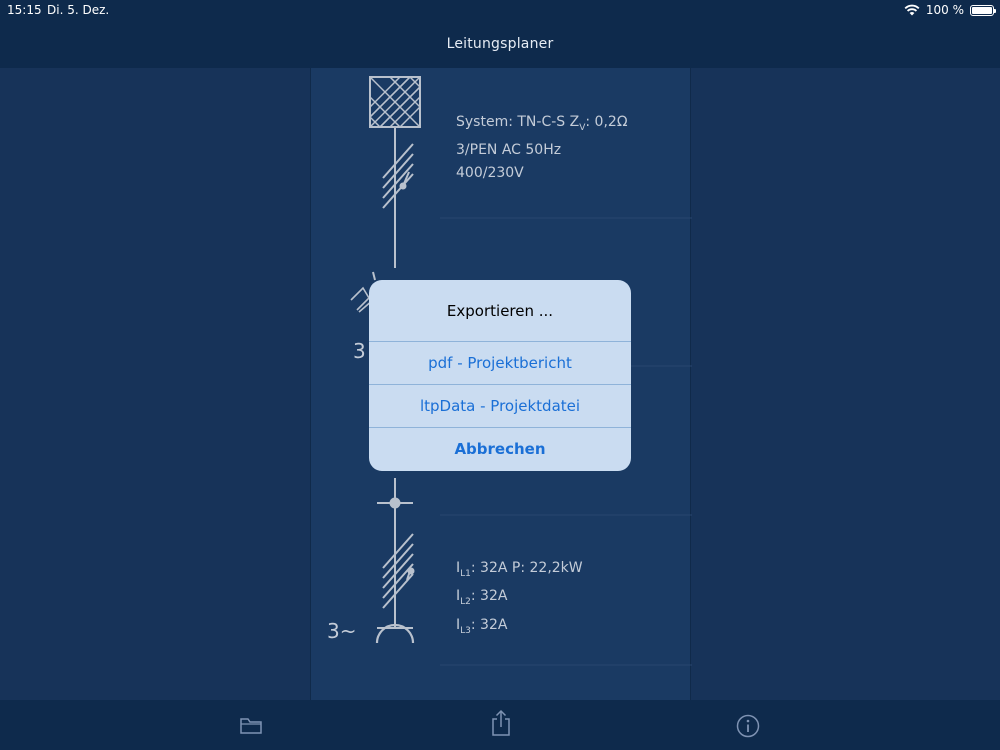 The image size is (1000, 750). What do you see at coordinates (78, 10) in the screenshot?
I see `status-date: Di. 5. Dez.` at bounding box center [78, 10].